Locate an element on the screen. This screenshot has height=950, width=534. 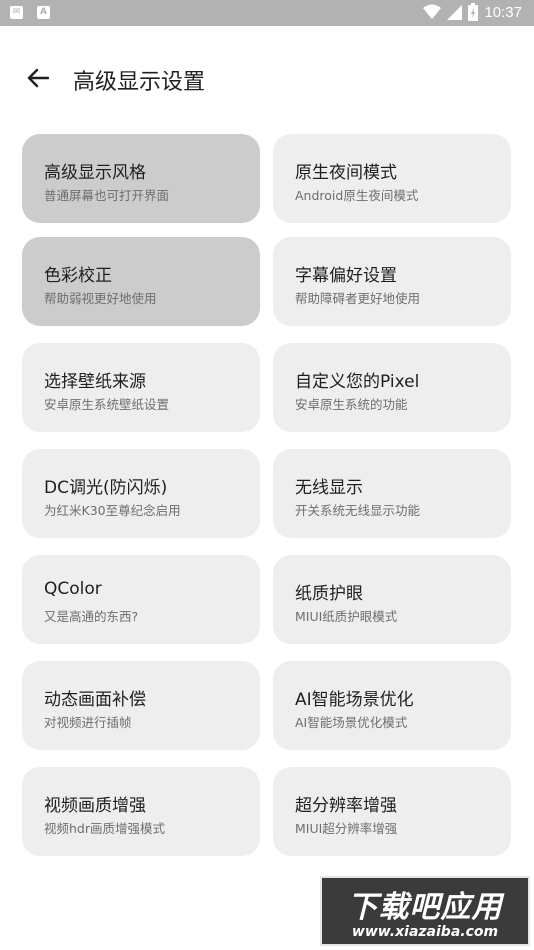
card-subtitle: 视频hdr画质增强模式 is located at coordinates (104, 828).